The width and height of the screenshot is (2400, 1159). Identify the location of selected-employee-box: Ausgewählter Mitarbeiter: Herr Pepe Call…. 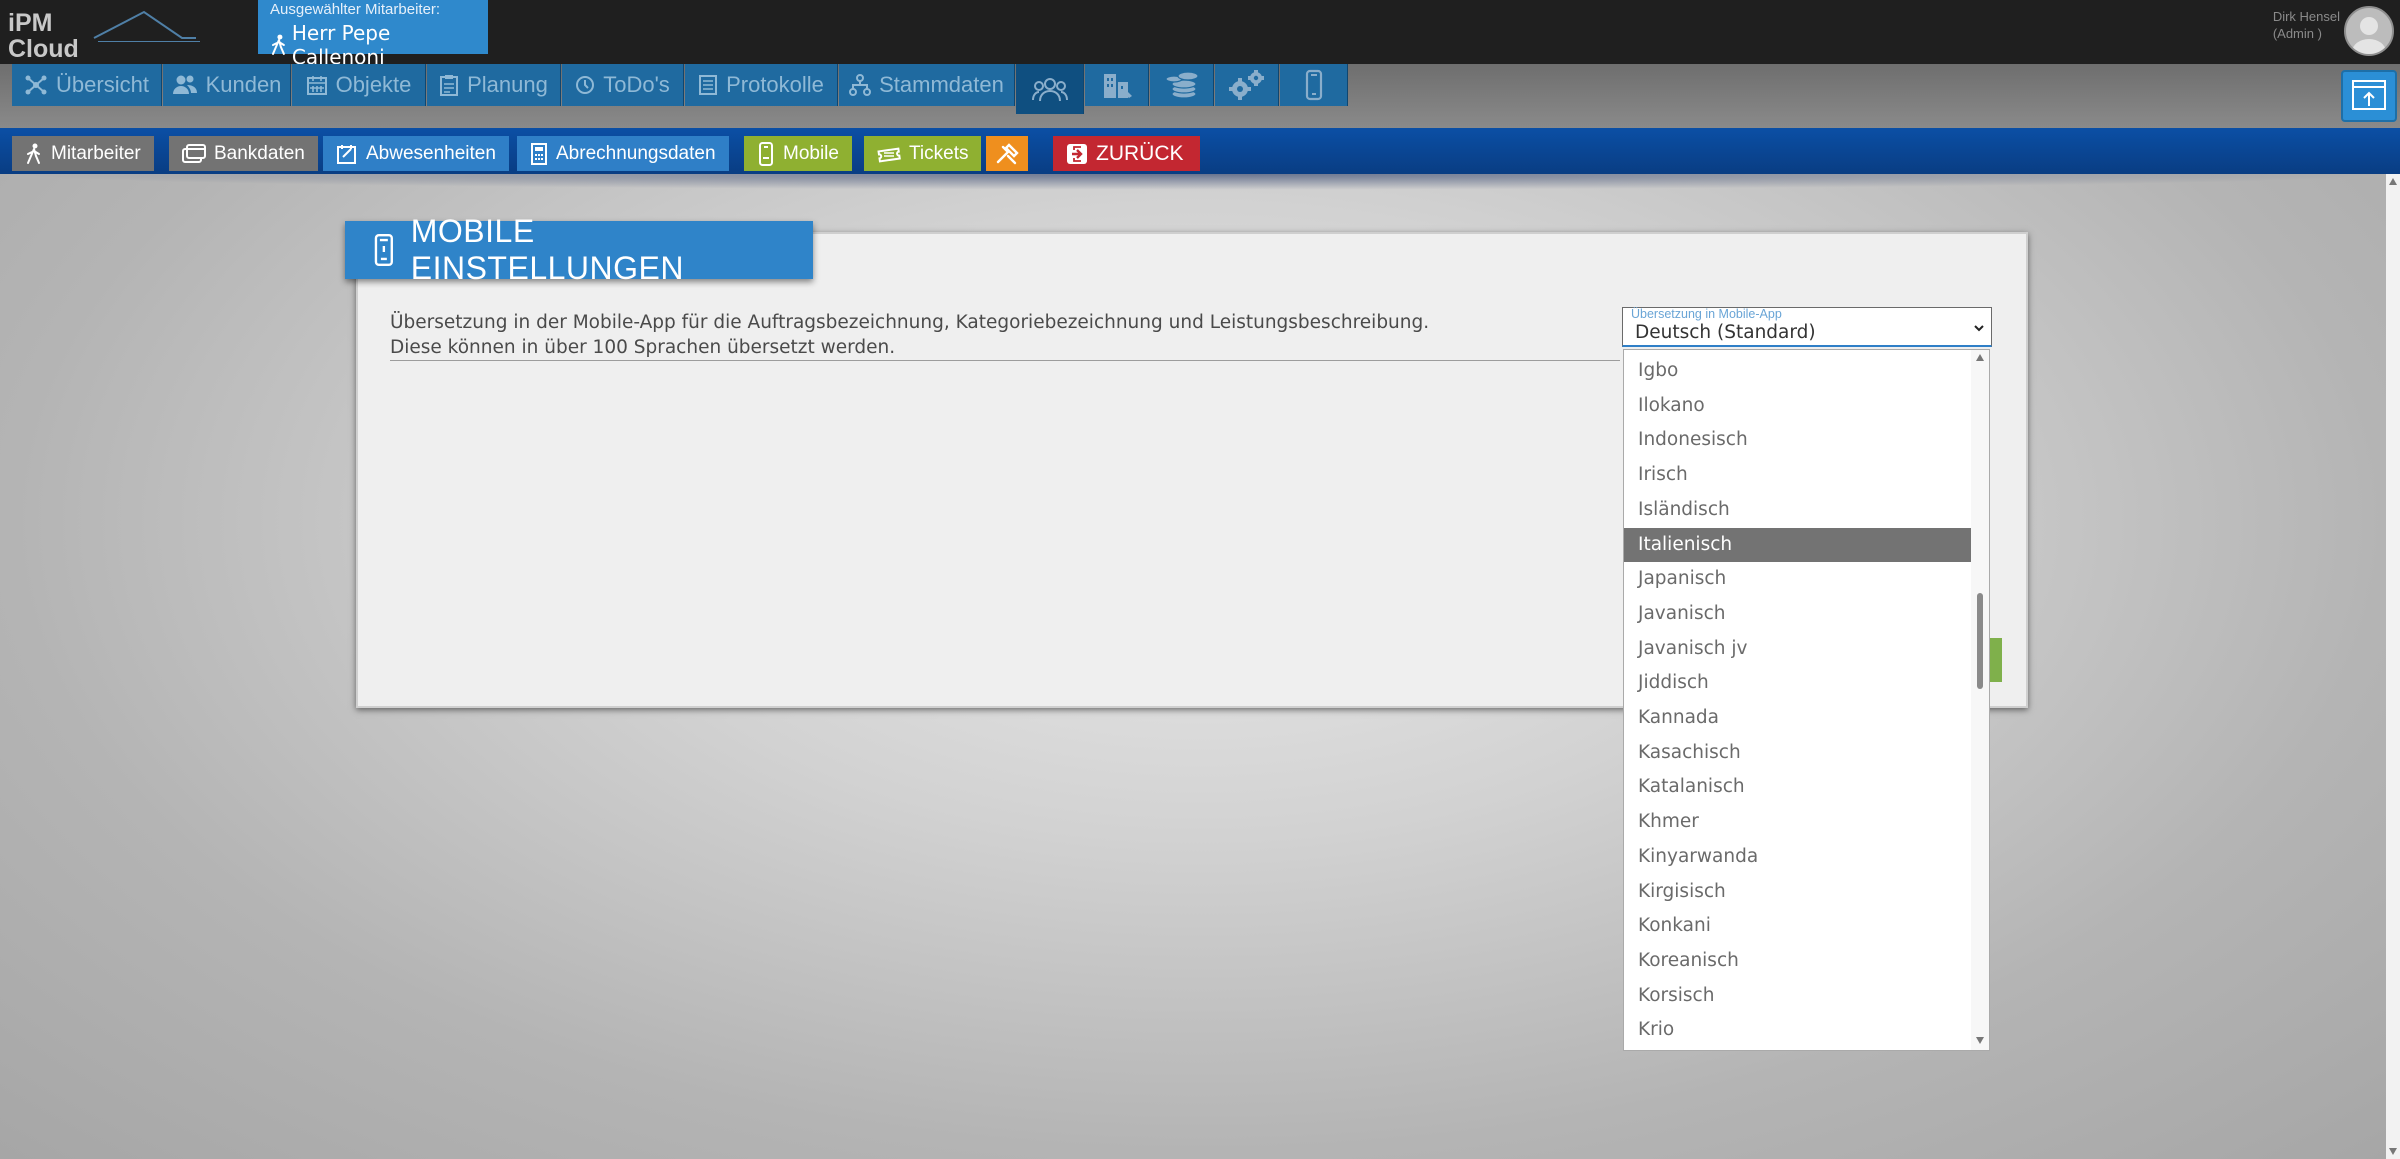
(373, 34).